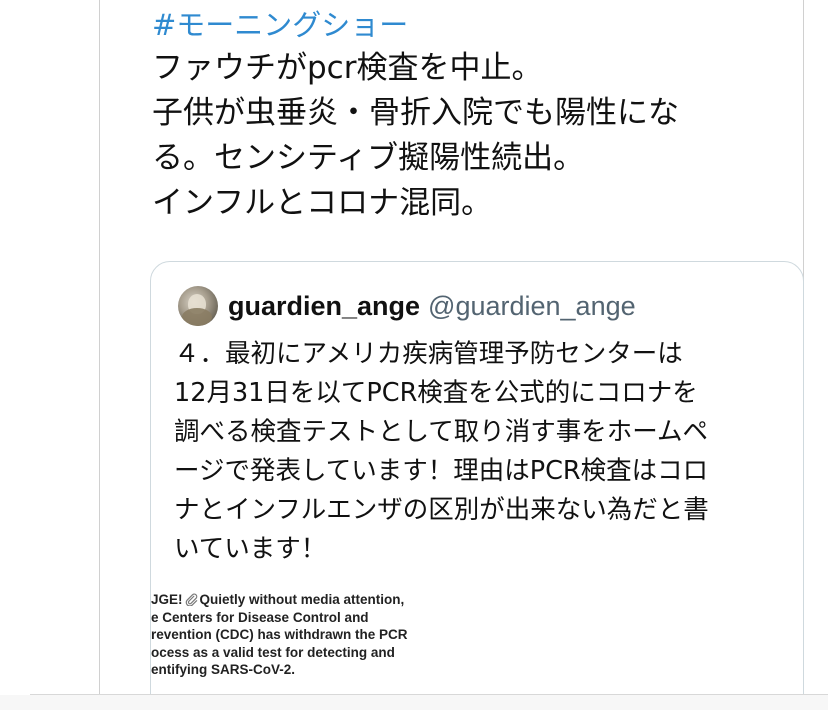 Image resolution: width=828 pixels, height=710 pixels. Describe the element at coordinates (472, 25) in the screenshot. I see `hashtag-link: #モーニングショー` at that location.